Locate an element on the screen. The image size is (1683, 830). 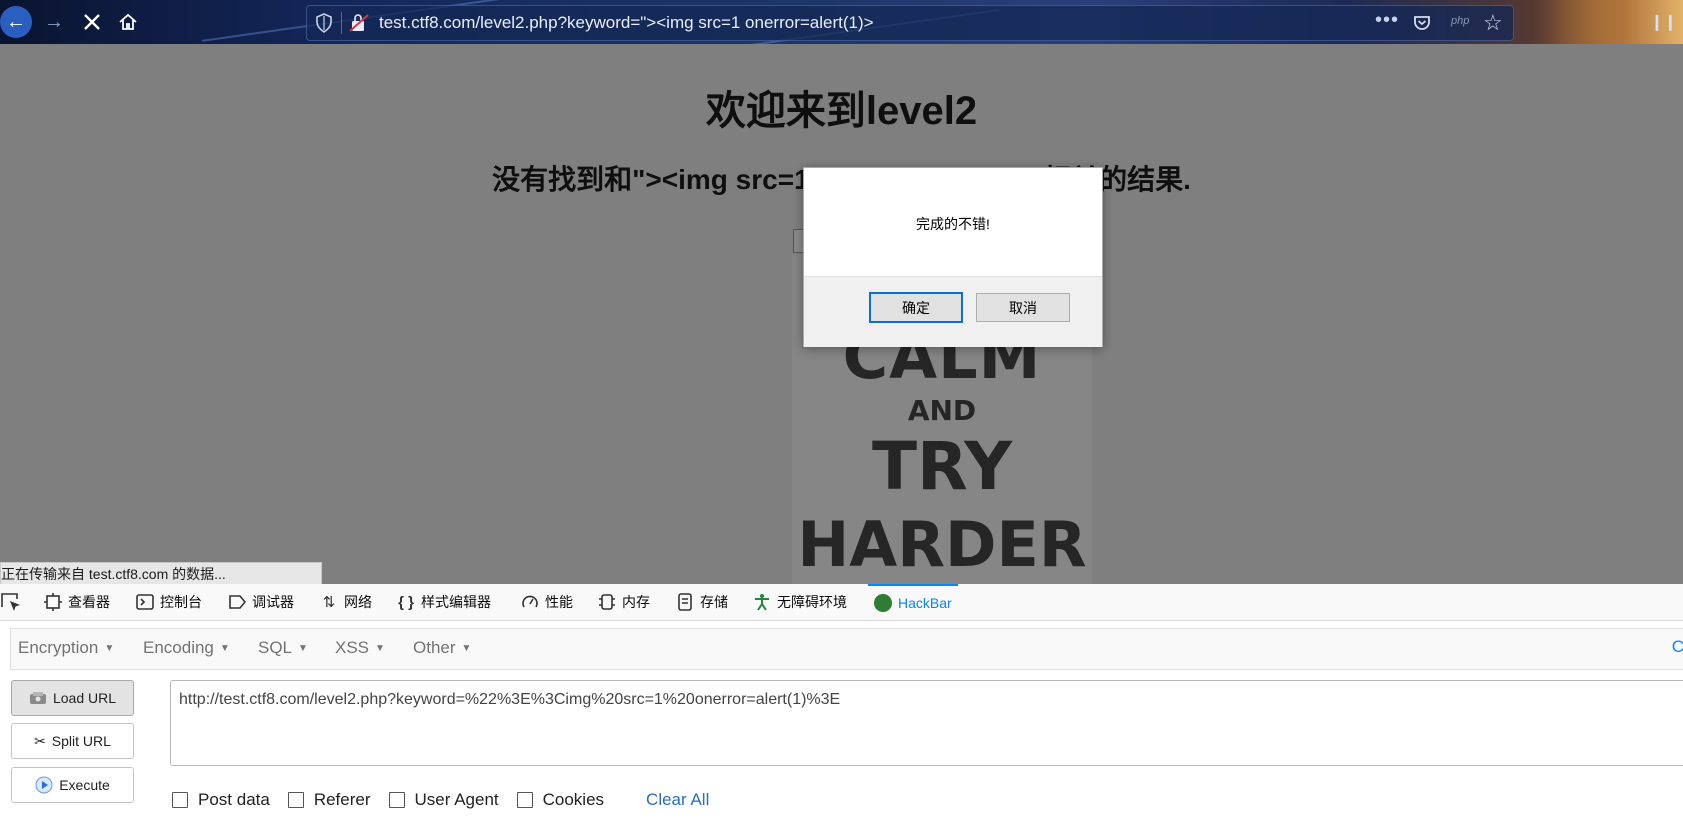
arrow-right-icon: → is located at coordinates (54, 21).